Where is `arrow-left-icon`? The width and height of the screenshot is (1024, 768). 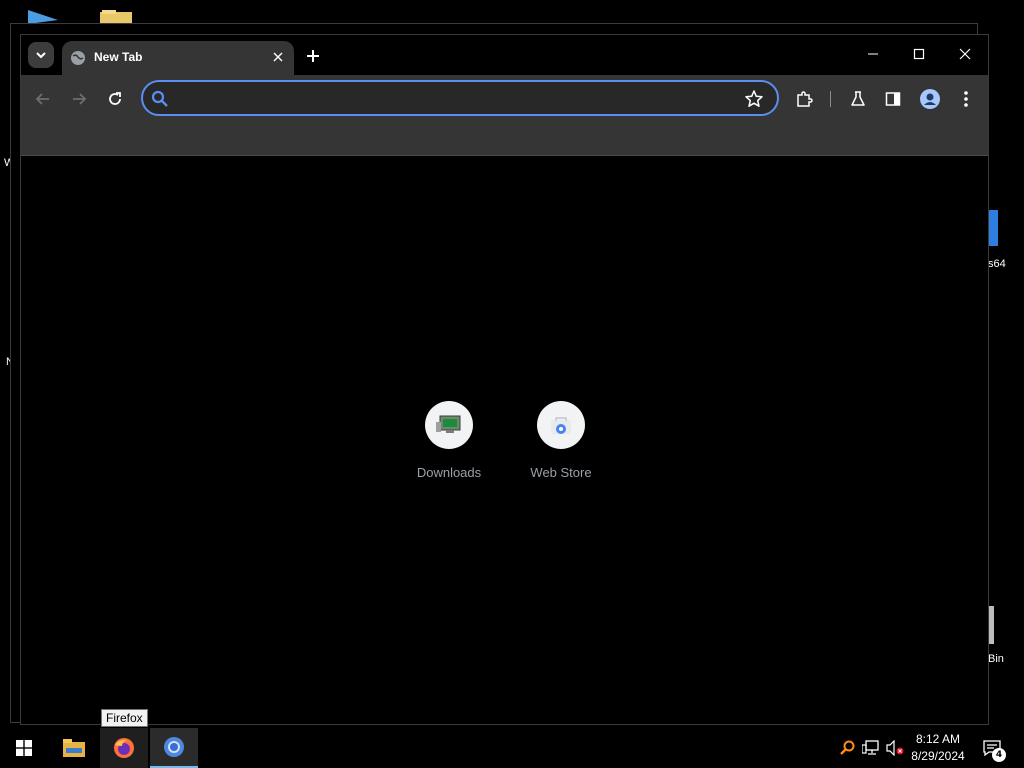
arrow-left-icon is located at coordinates (42, 99).